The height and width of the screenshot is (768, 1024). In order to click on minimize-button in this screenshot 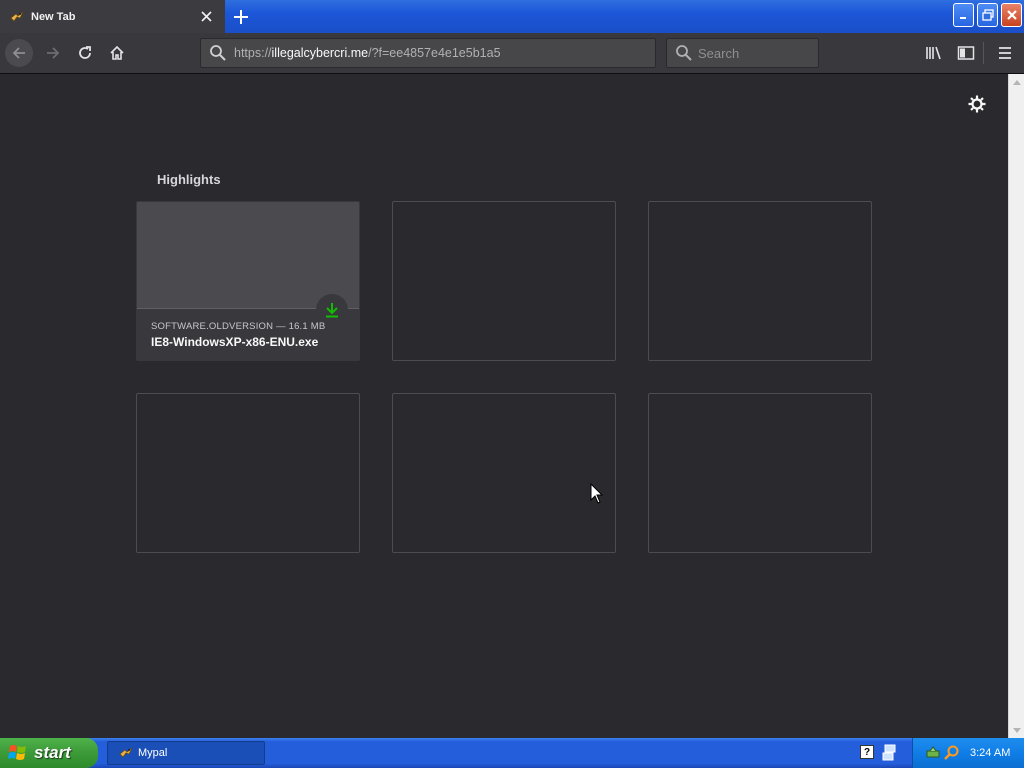, I will do `click(963, 15)`.